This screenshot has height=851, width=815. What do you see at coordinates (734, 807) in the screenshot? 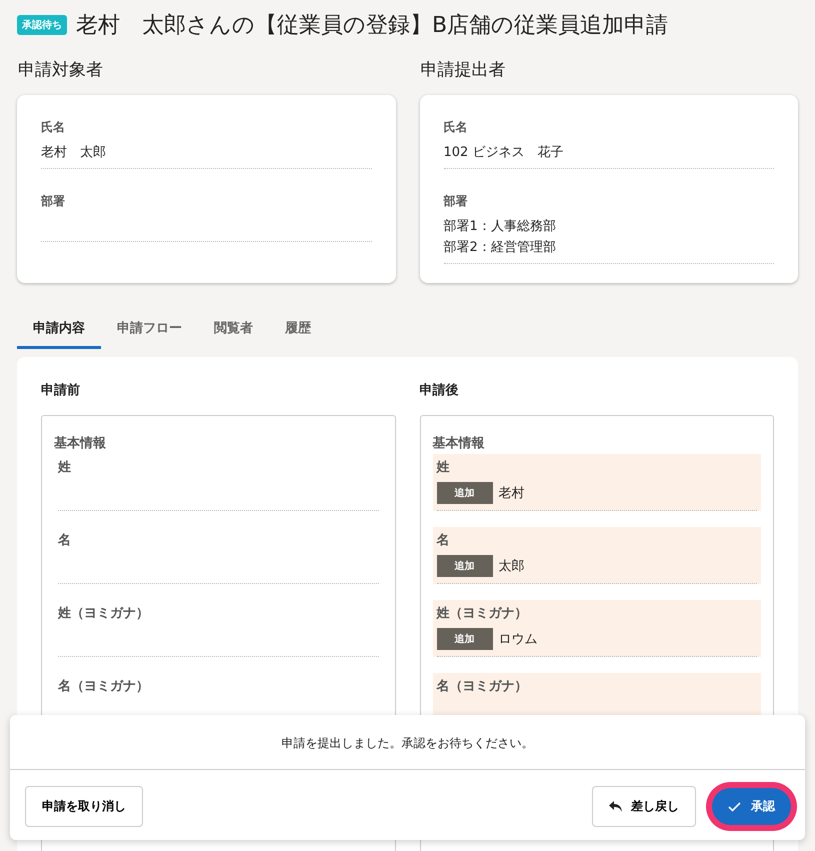
I see `check-icon` at bounding box center [734, 807].